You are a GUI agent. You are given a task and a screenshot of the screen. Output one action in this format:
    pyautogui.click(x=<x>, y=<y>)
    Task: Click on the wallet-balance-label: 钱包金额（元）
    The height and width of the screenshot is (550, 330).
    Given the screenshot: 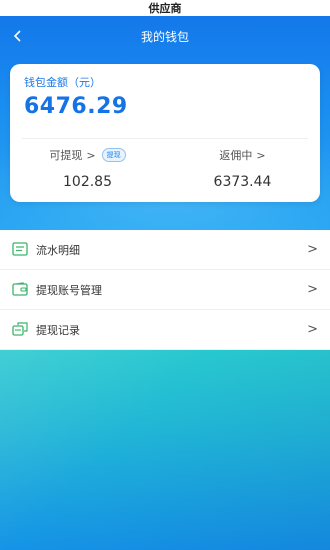 What is the action you would take?
    pyautogui.click(x=62, y=82)
    